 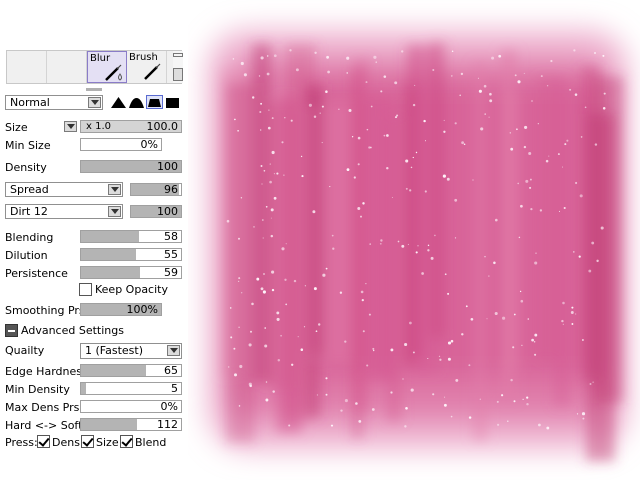 What do you see at coordinates (131, 236) in the screenshot?
I see `blending-slider: 58` at bounding box center [131, 236].